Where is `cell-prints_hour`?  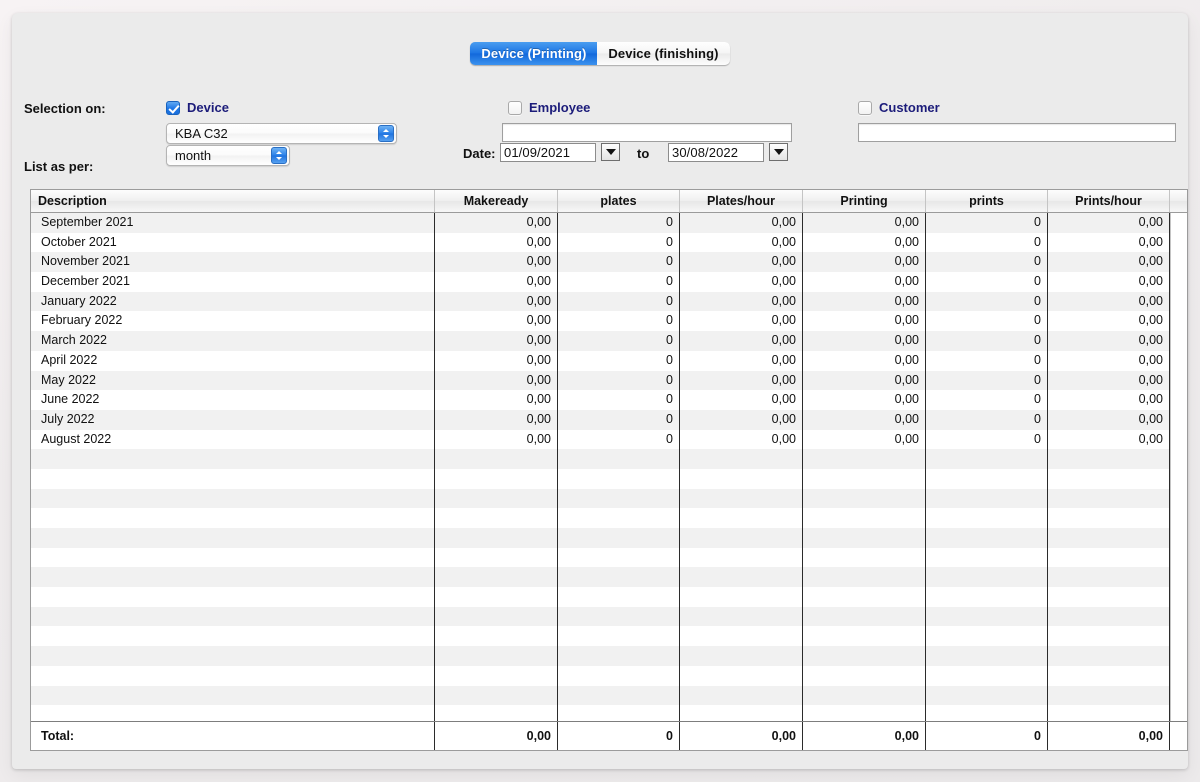
cell-prints_hour is located at coordinates (1109, 518).